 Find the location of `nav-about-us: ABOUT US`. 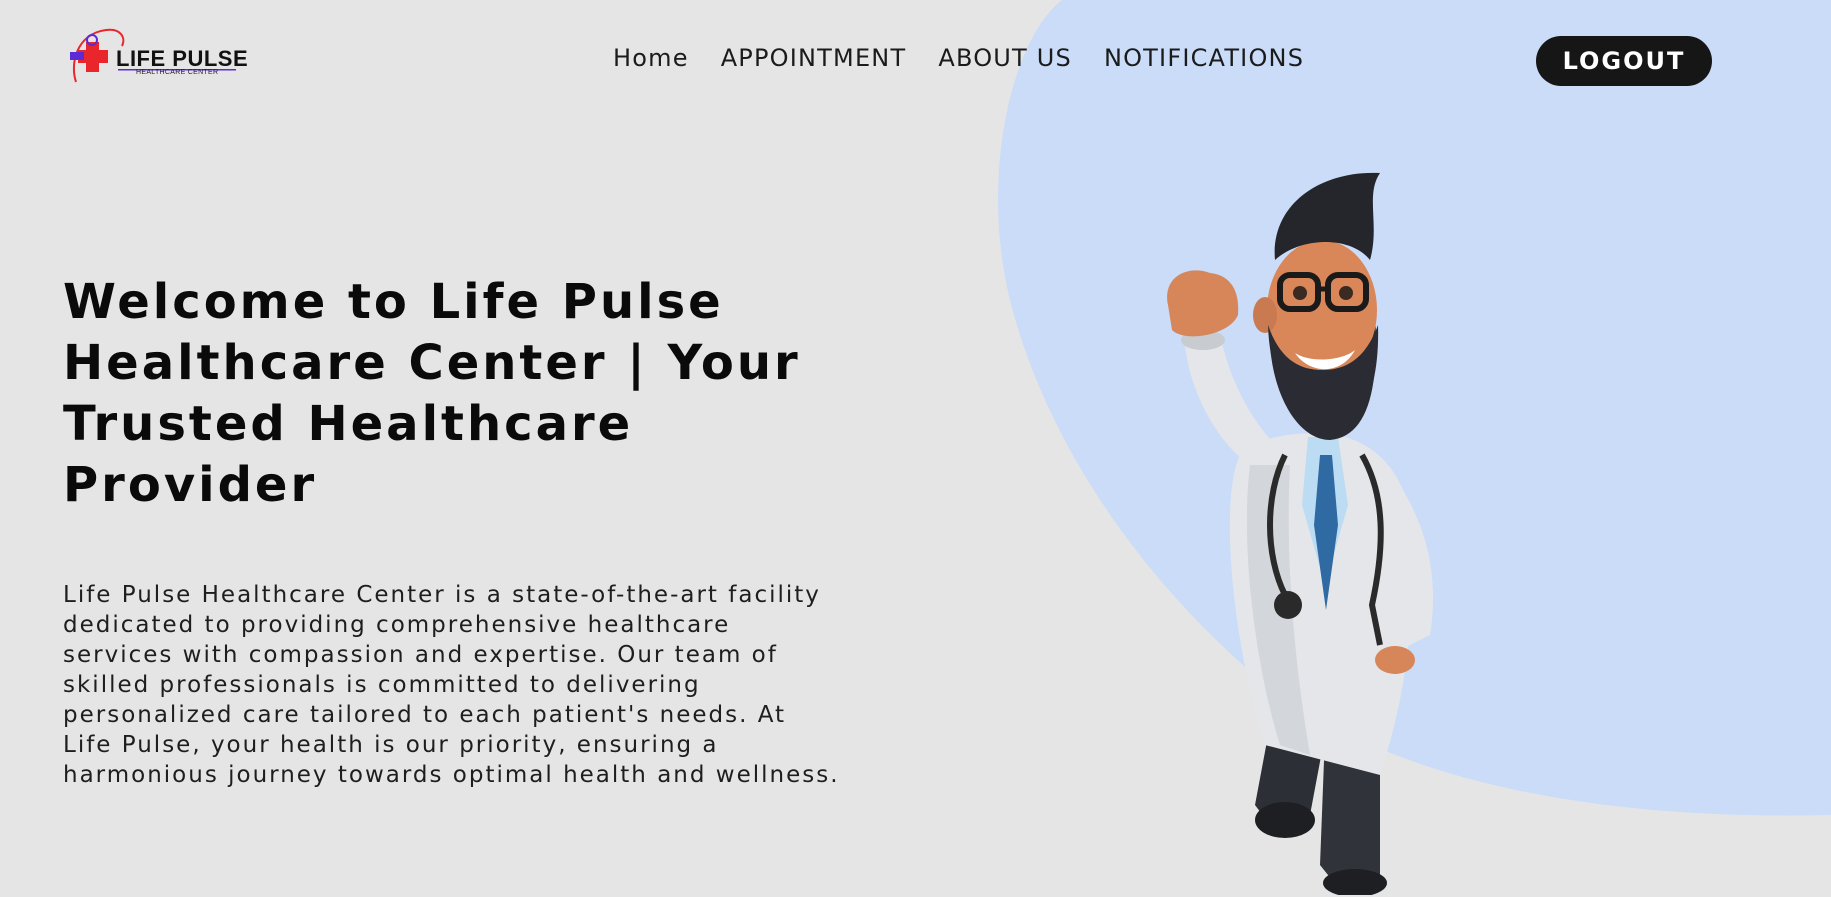

nav-about-us: ABOUT US is located at coordinates (1005, 58).